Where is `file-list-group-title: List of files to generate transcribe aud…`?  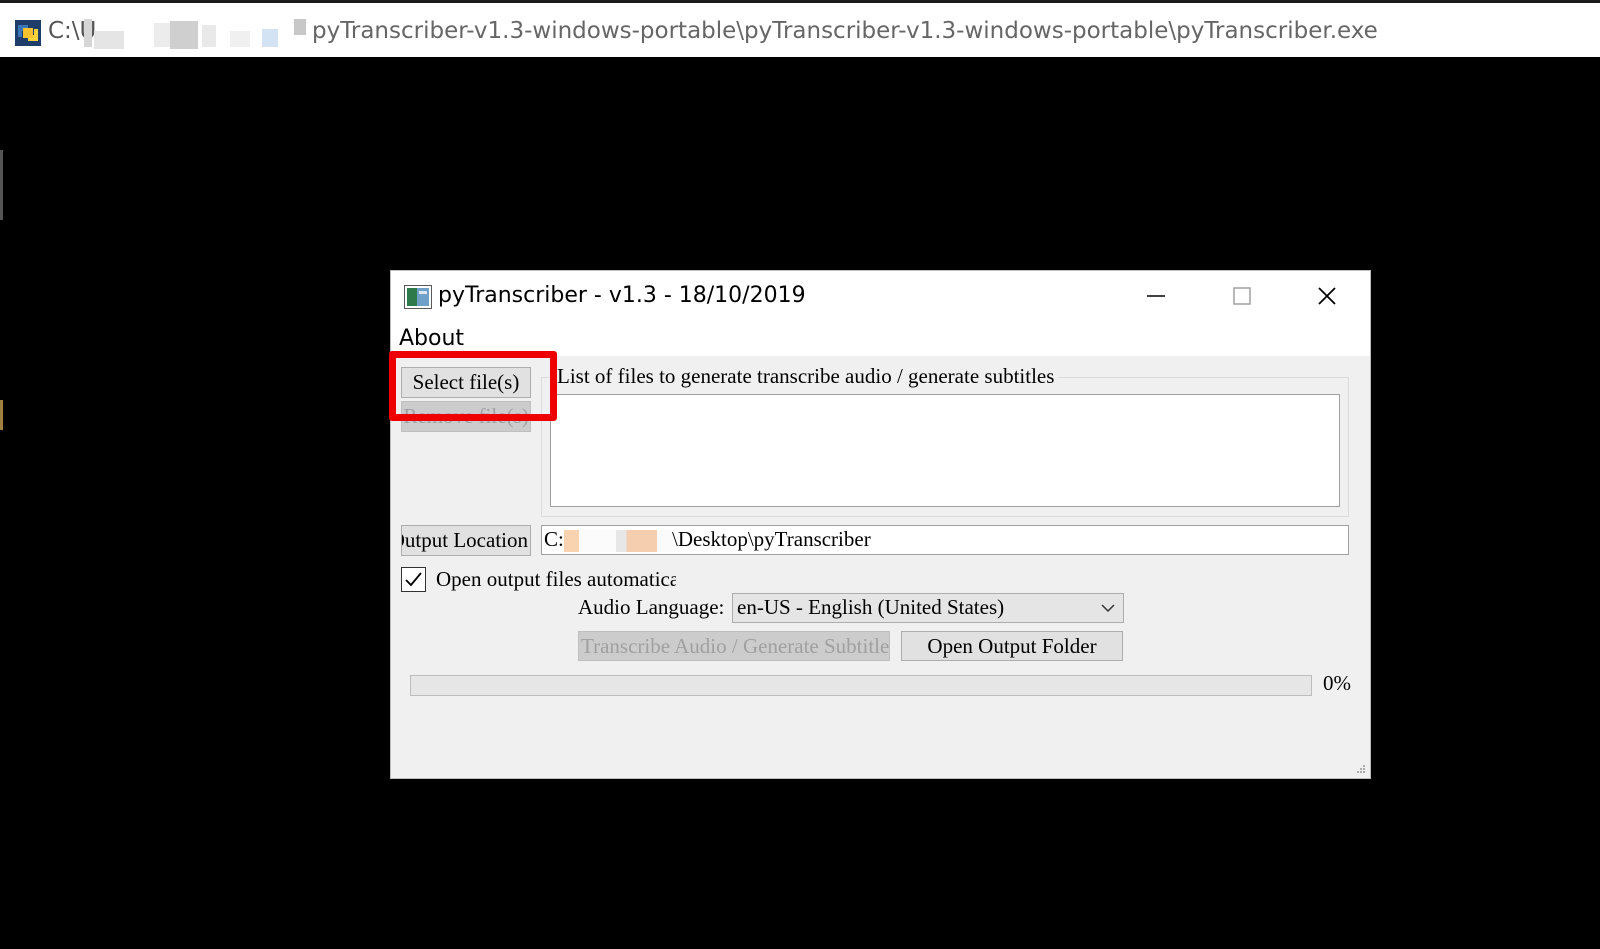
file-list-group-title: List of files to generate transcribe aud… is located at coordinates (806, 376).